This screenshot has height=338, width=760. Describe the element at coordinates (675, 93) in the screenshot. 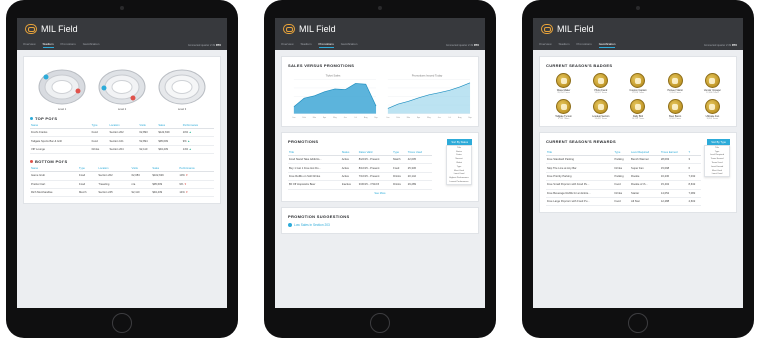

I see `badge-count: 2,054 Times` at that location.